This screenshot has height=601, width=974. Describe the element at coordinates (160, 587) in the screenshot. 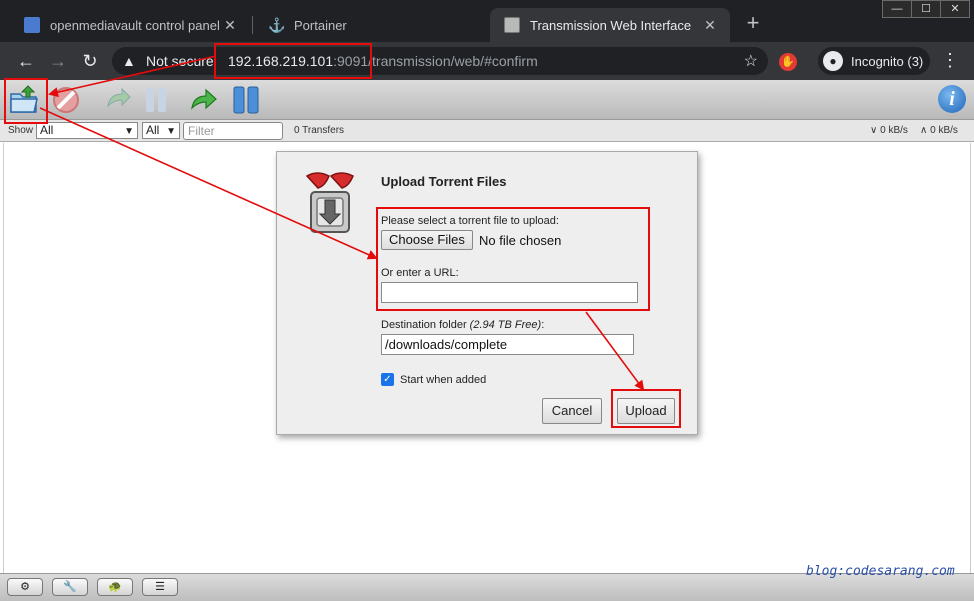

I see `compact-view-icon: ☰` at that location.